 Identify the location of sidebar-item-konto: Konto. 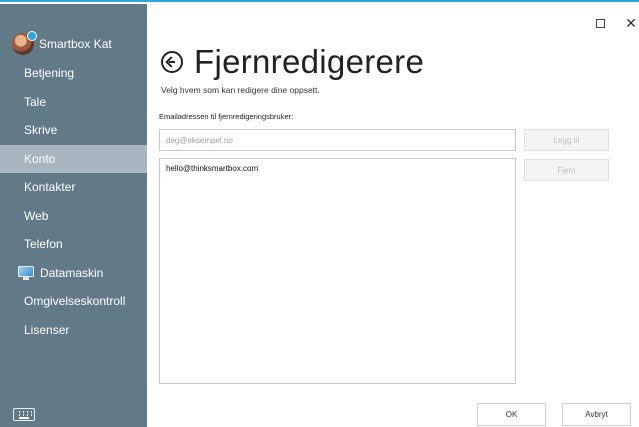
(73, 158).